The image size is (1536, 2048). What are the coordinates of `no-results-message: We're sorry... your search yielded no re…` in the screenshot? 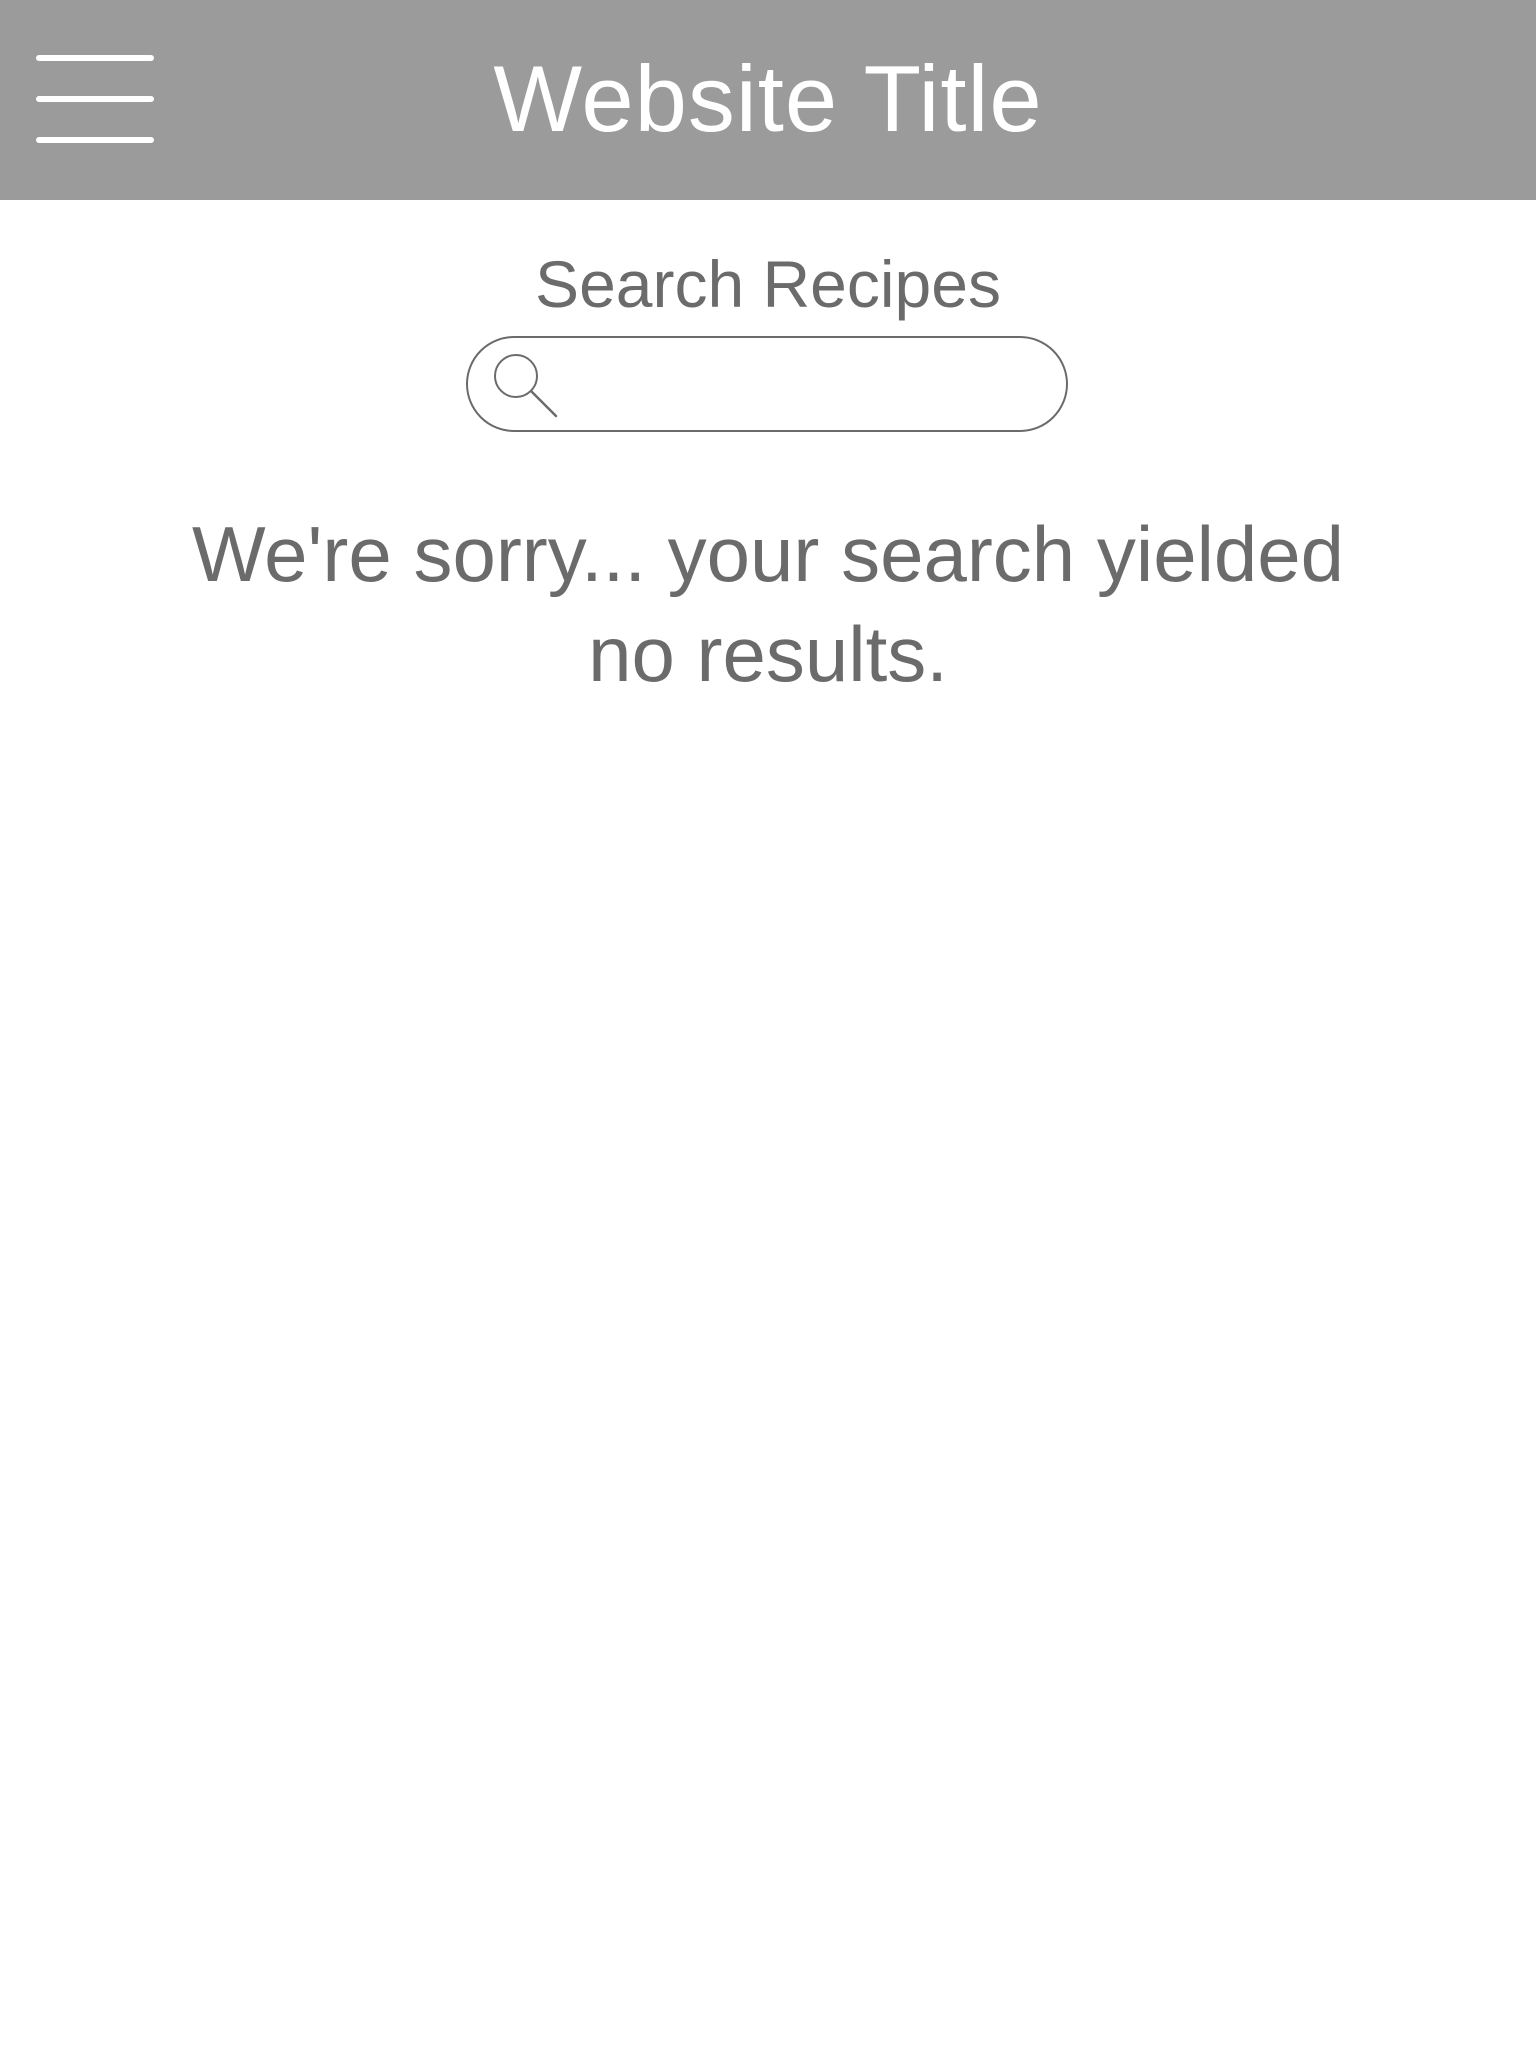 It's located at (768, 604).